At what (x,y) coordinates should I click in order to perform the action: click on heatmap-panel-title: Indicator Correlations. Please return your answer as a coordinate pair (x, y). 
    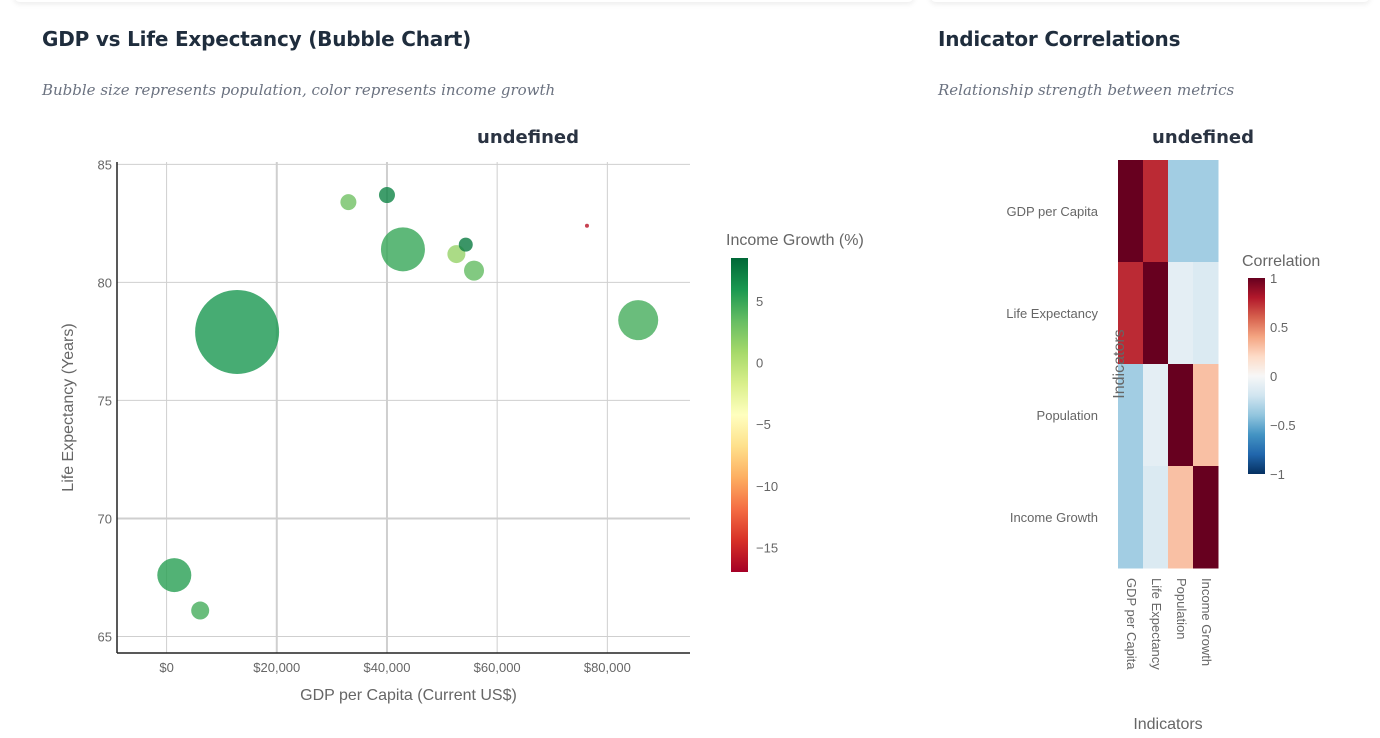
    Looking at the image, I should click on (1059, 39).